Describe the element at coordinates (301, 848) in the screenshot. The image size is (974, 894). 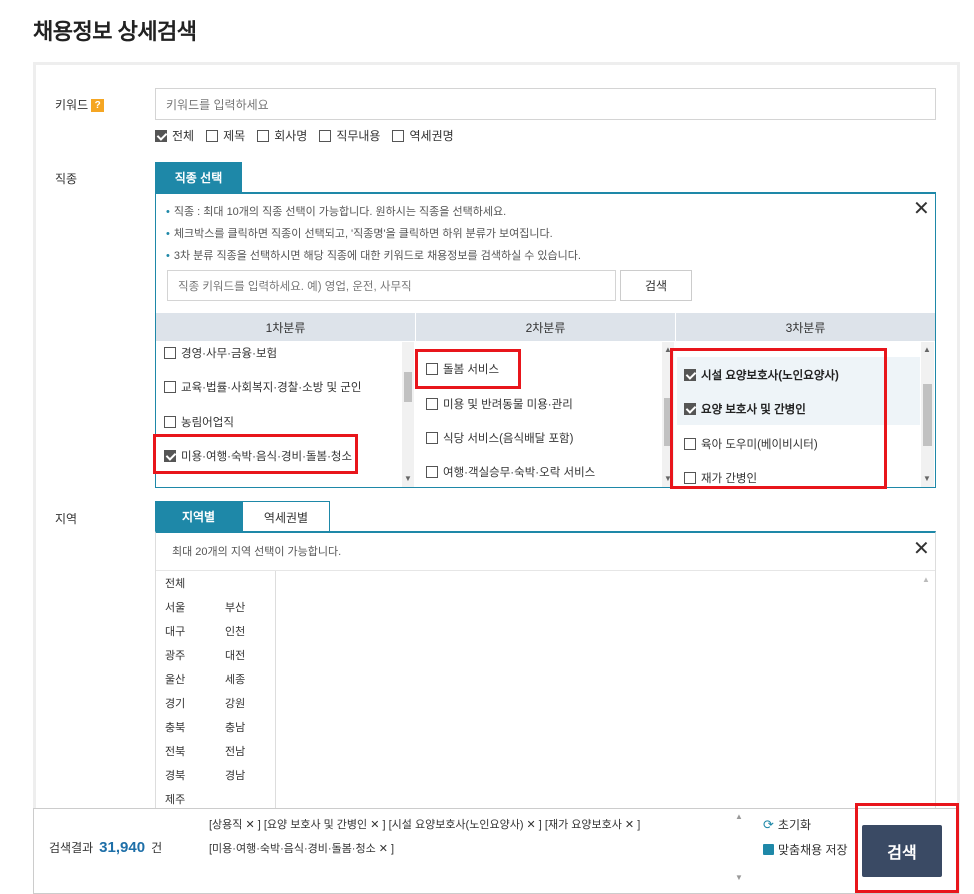
I see `selected-tags-row2: [미용·여행·숙박·음식·경비·돌봄·청소 ✕ ]` at that location.